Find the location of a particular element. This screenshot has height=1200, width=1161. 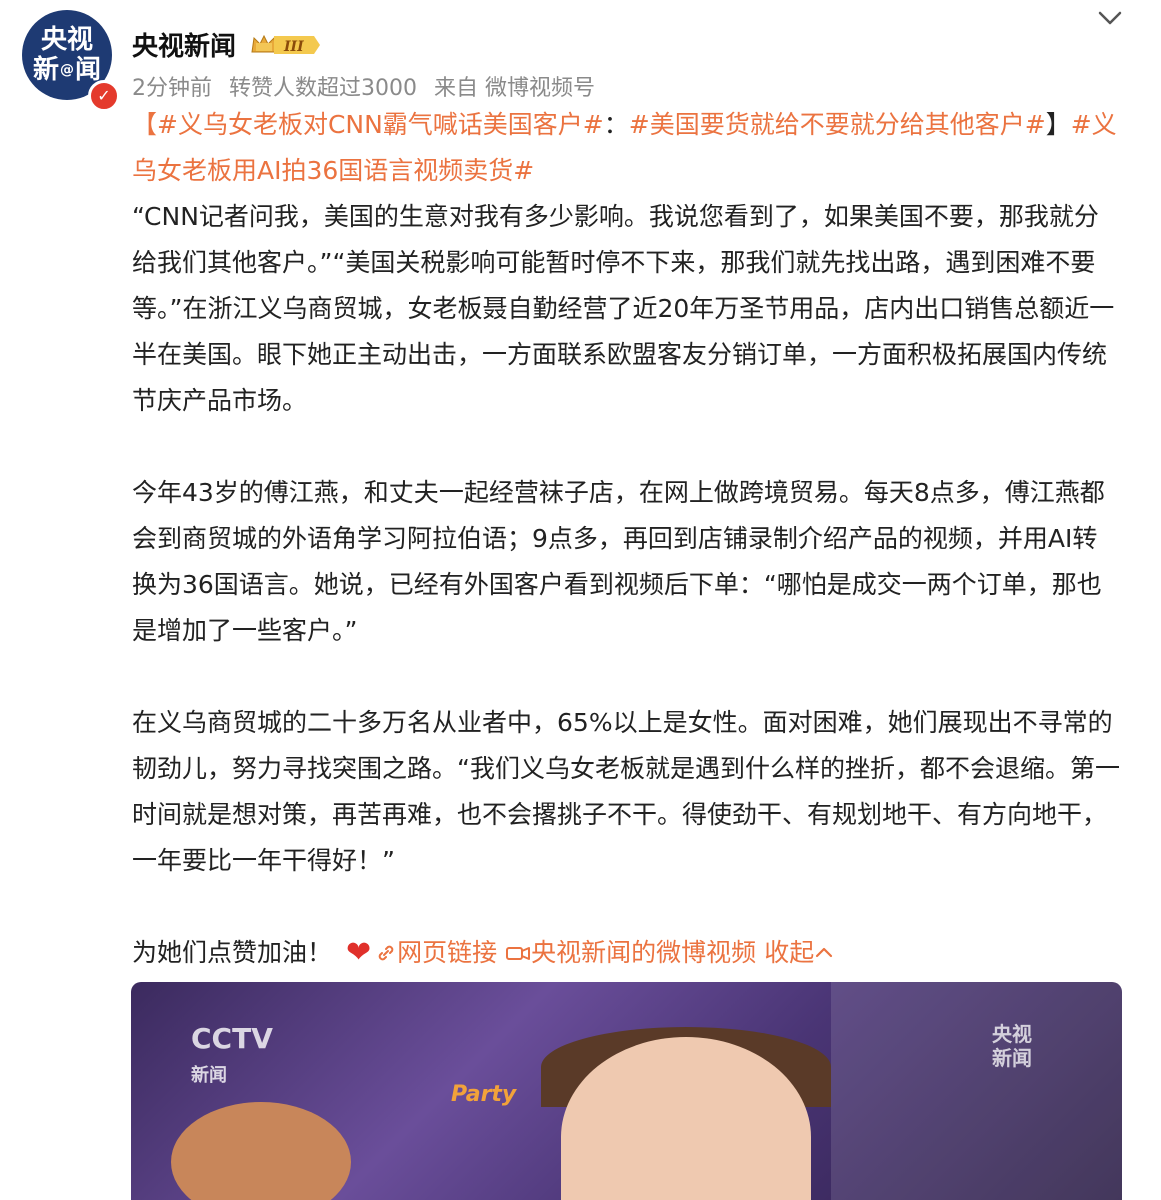

avatar-text-bottom: 新 @ 闻 is located at coordinates (67, 70).